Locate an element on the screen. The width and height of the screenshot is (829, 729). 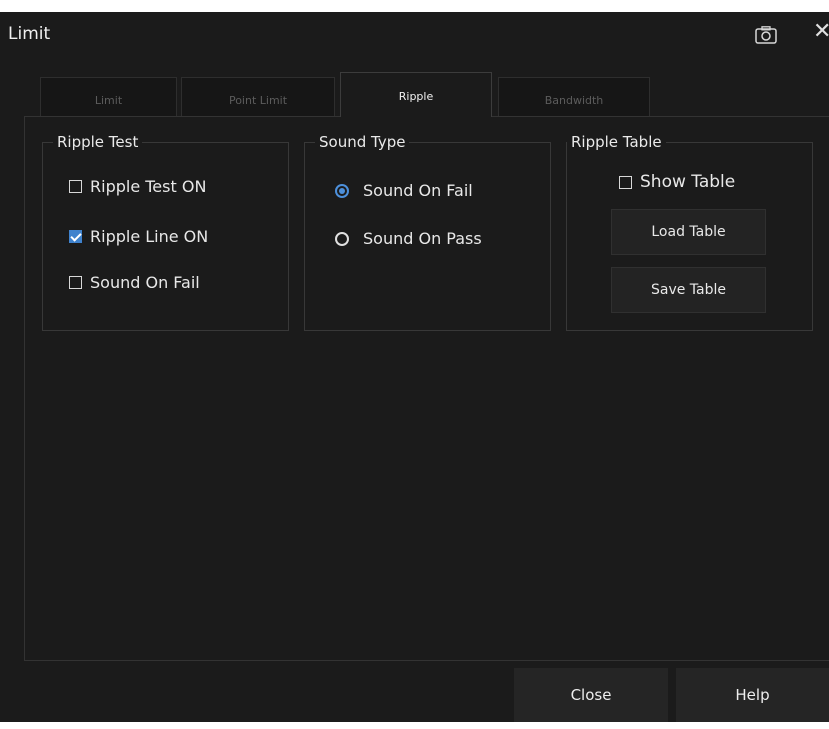
tab-label: Ripple is located at coordinates (416, 96).